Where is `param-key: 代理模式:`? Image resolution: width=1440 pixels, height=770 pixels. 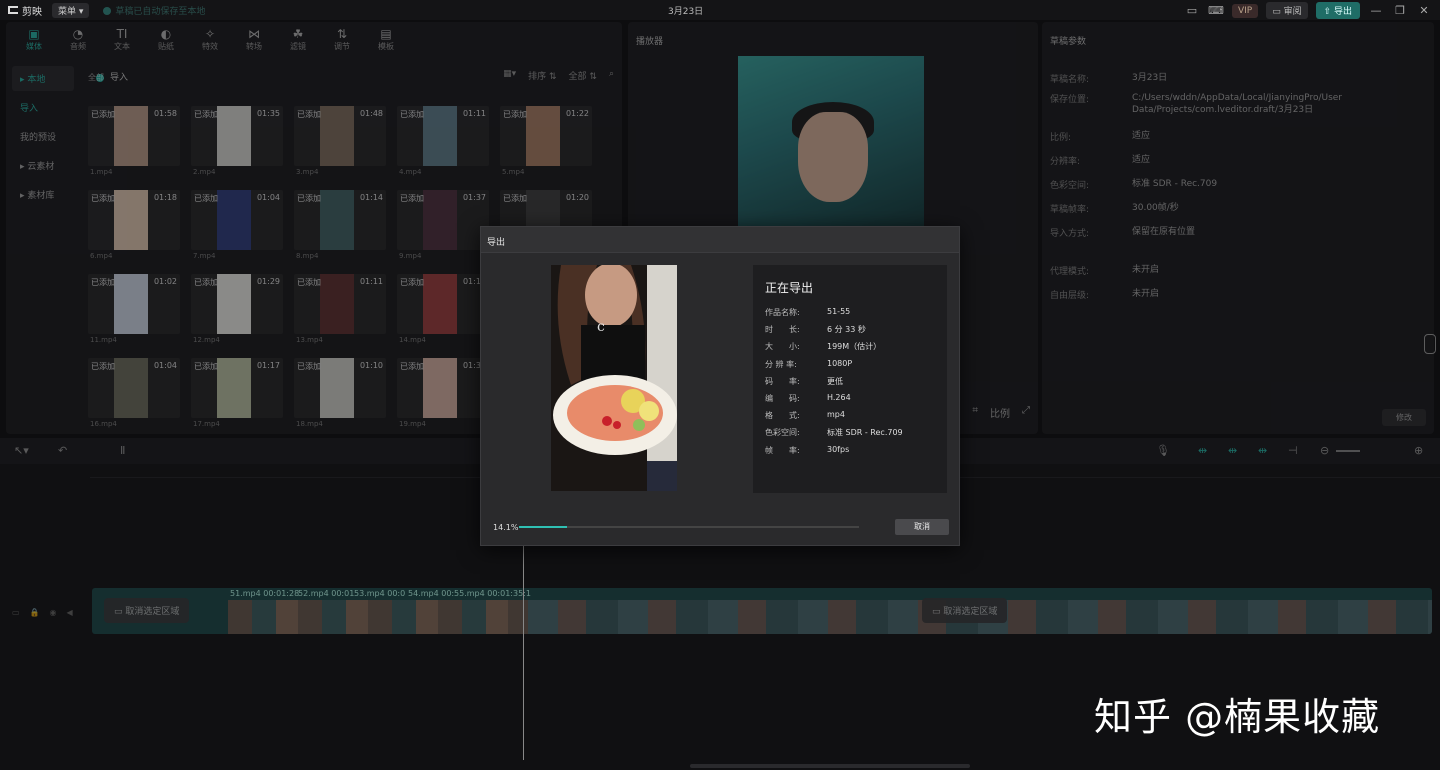 param-key: 代理模式: is located at coordinates (1070, 272).